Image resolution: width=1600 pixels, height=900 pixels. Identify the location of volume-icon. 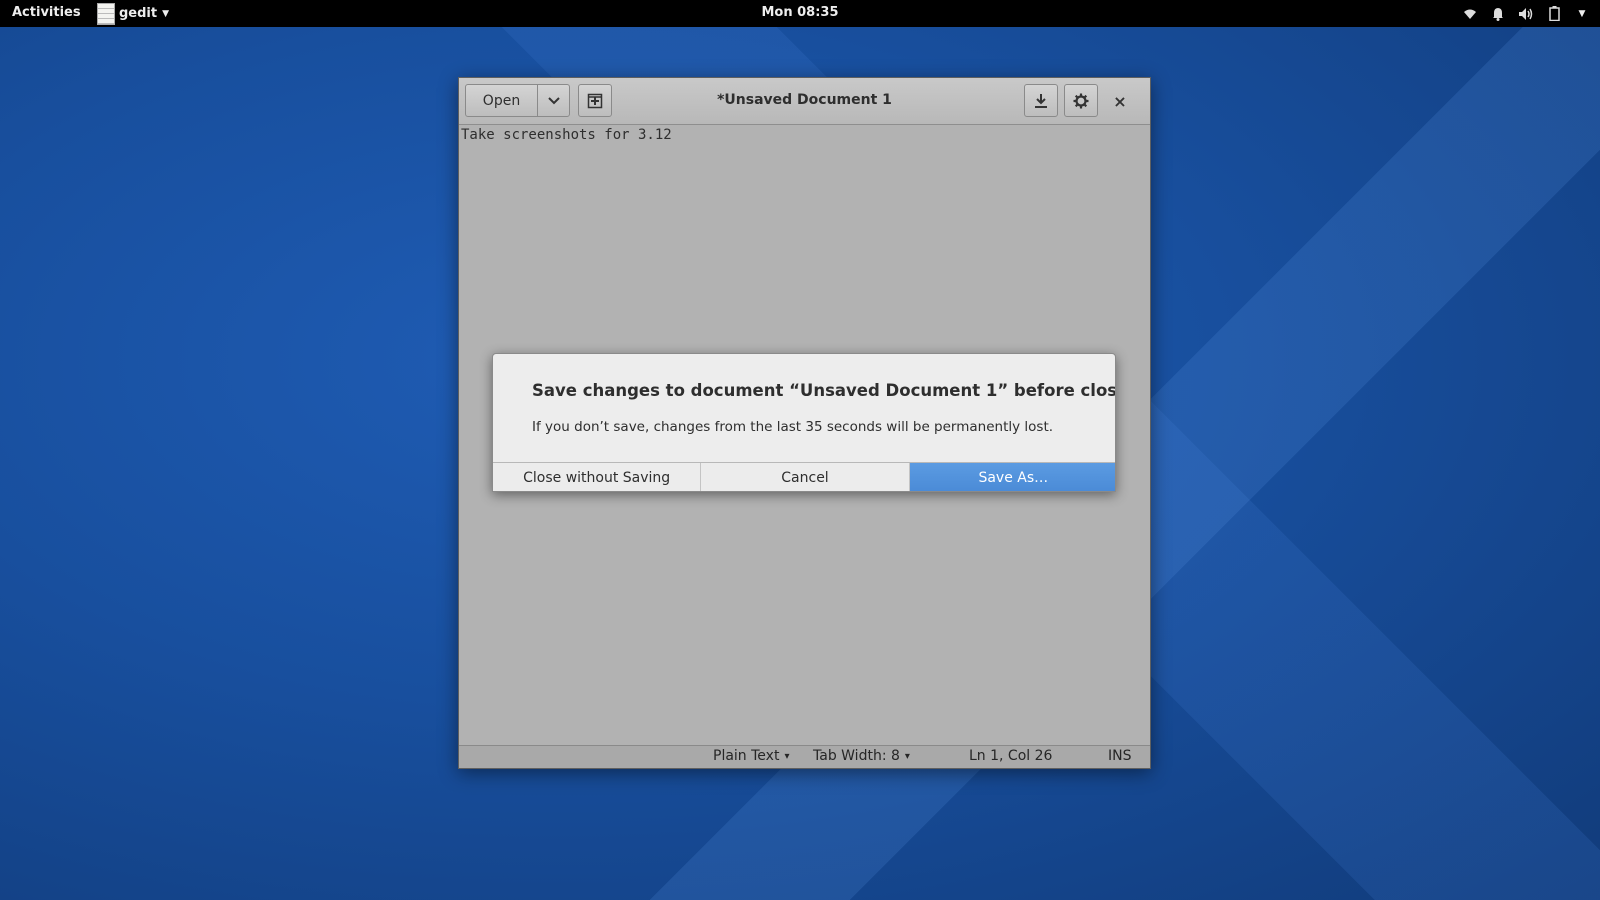
(1526, 14).